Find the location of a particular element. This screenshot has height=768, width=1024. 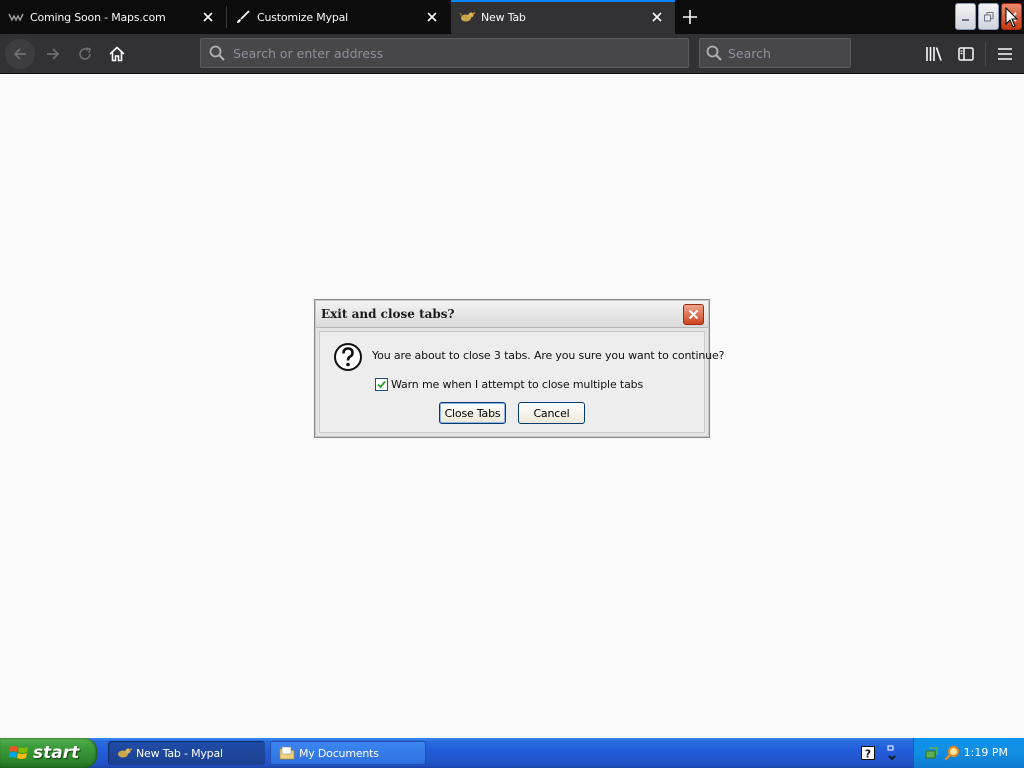

maximize-button is located at coordinates (988, 16).